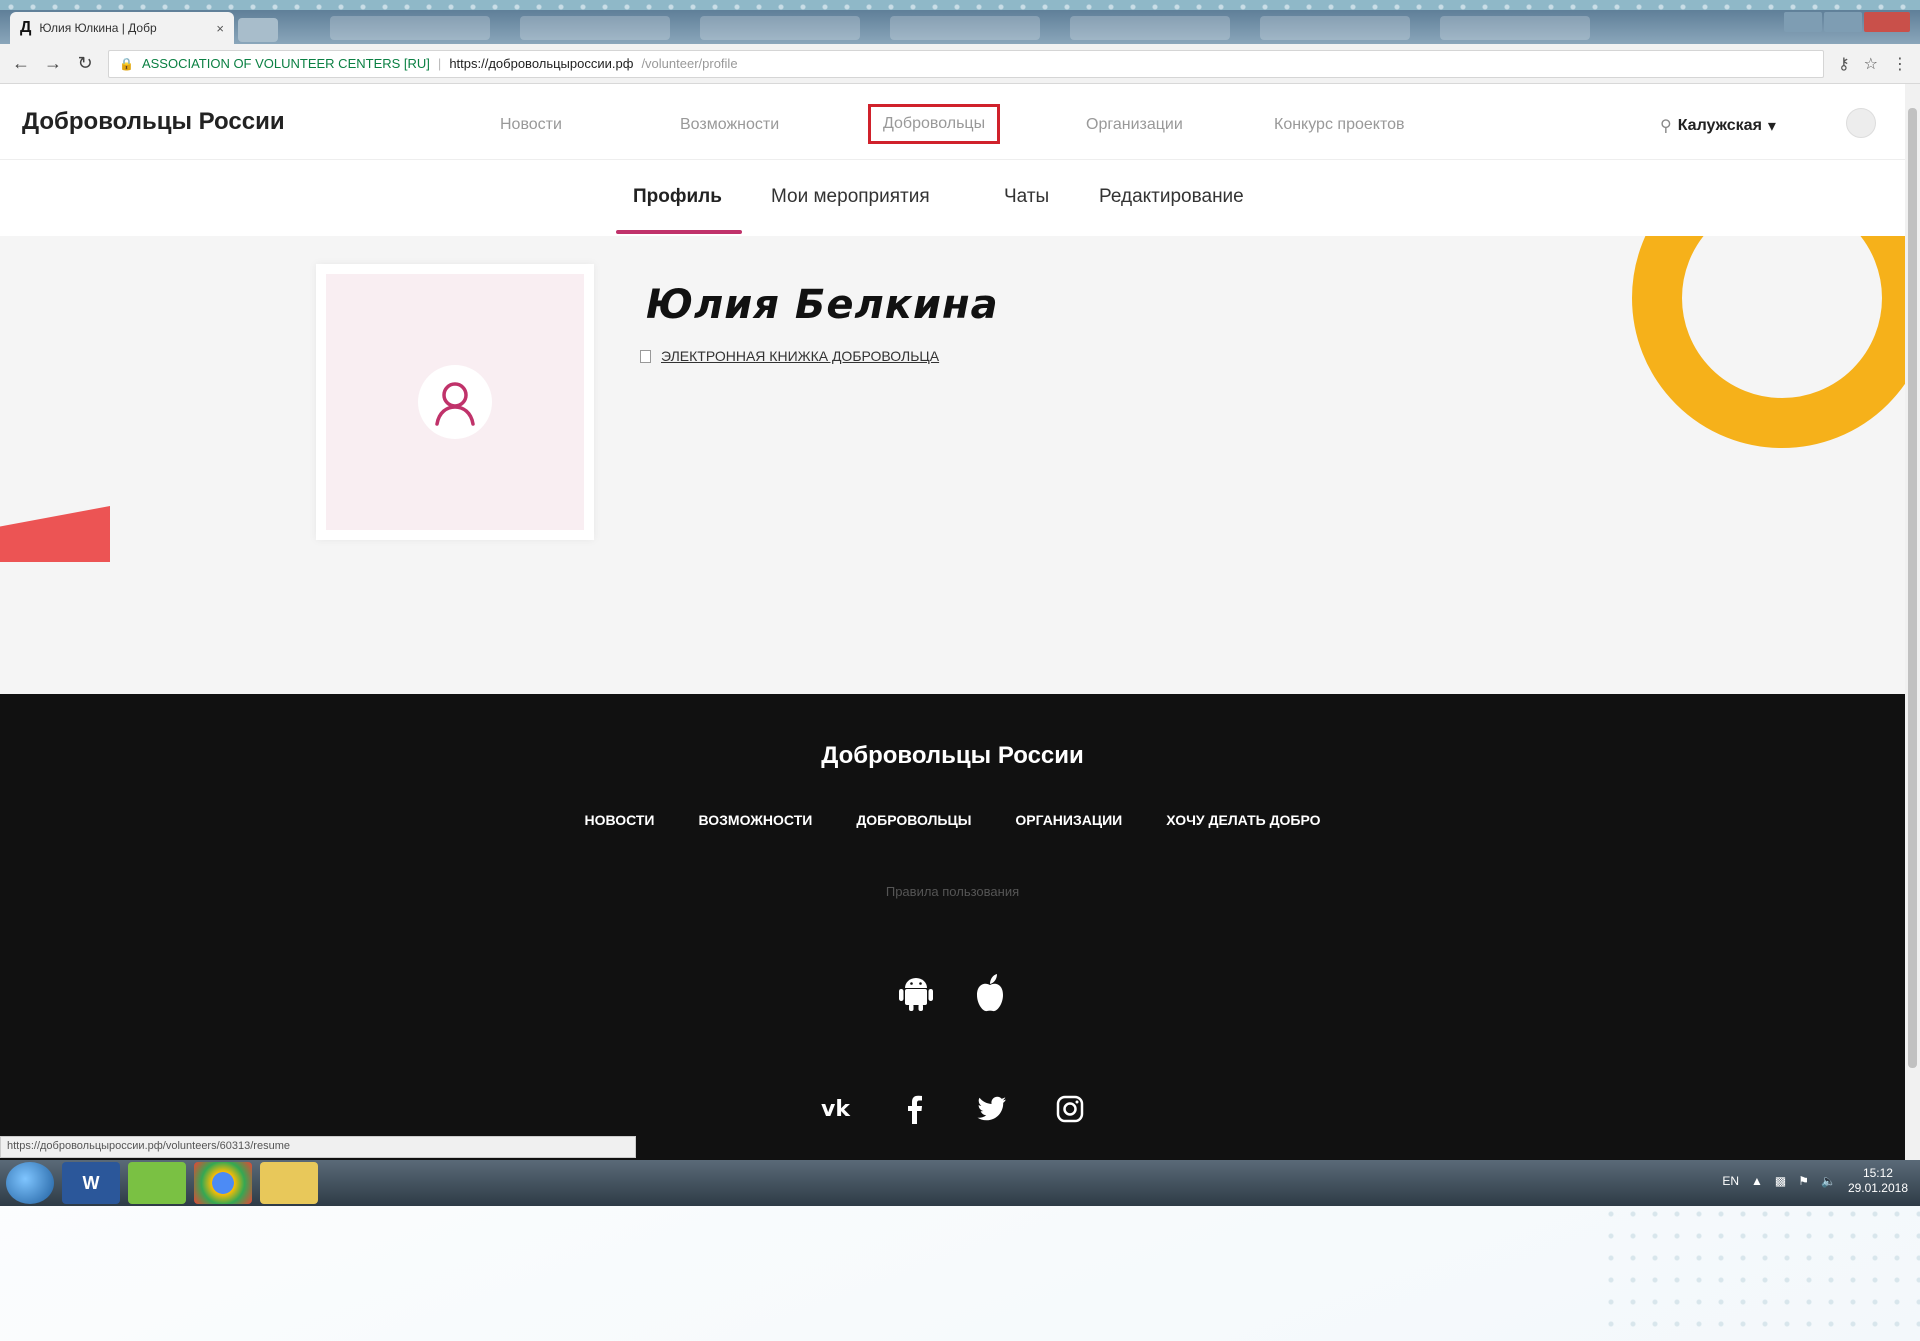 This screenshot has width=1920, height=1341. Describe the element at coordinates (619, 820) in the screenshot. I see `footer-nav-news: НОВОСТИ` at that location.